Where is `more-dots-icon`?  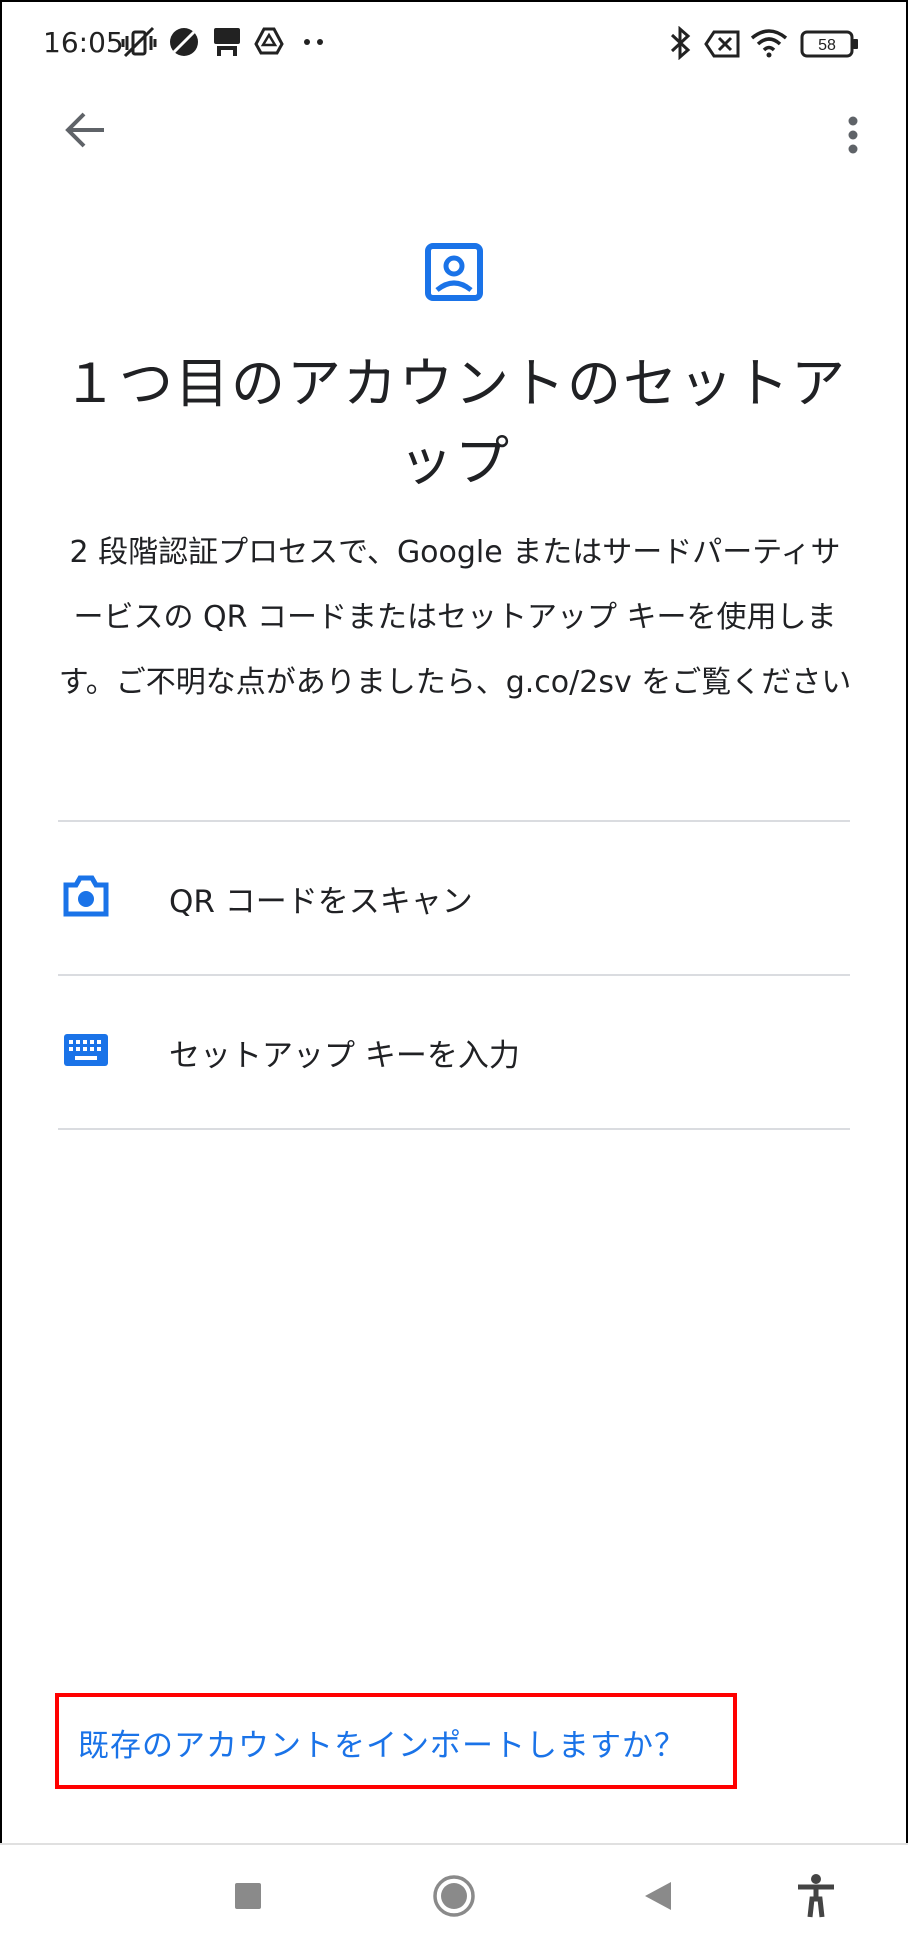
more-dots-icon is located at coordinates (314, 43).